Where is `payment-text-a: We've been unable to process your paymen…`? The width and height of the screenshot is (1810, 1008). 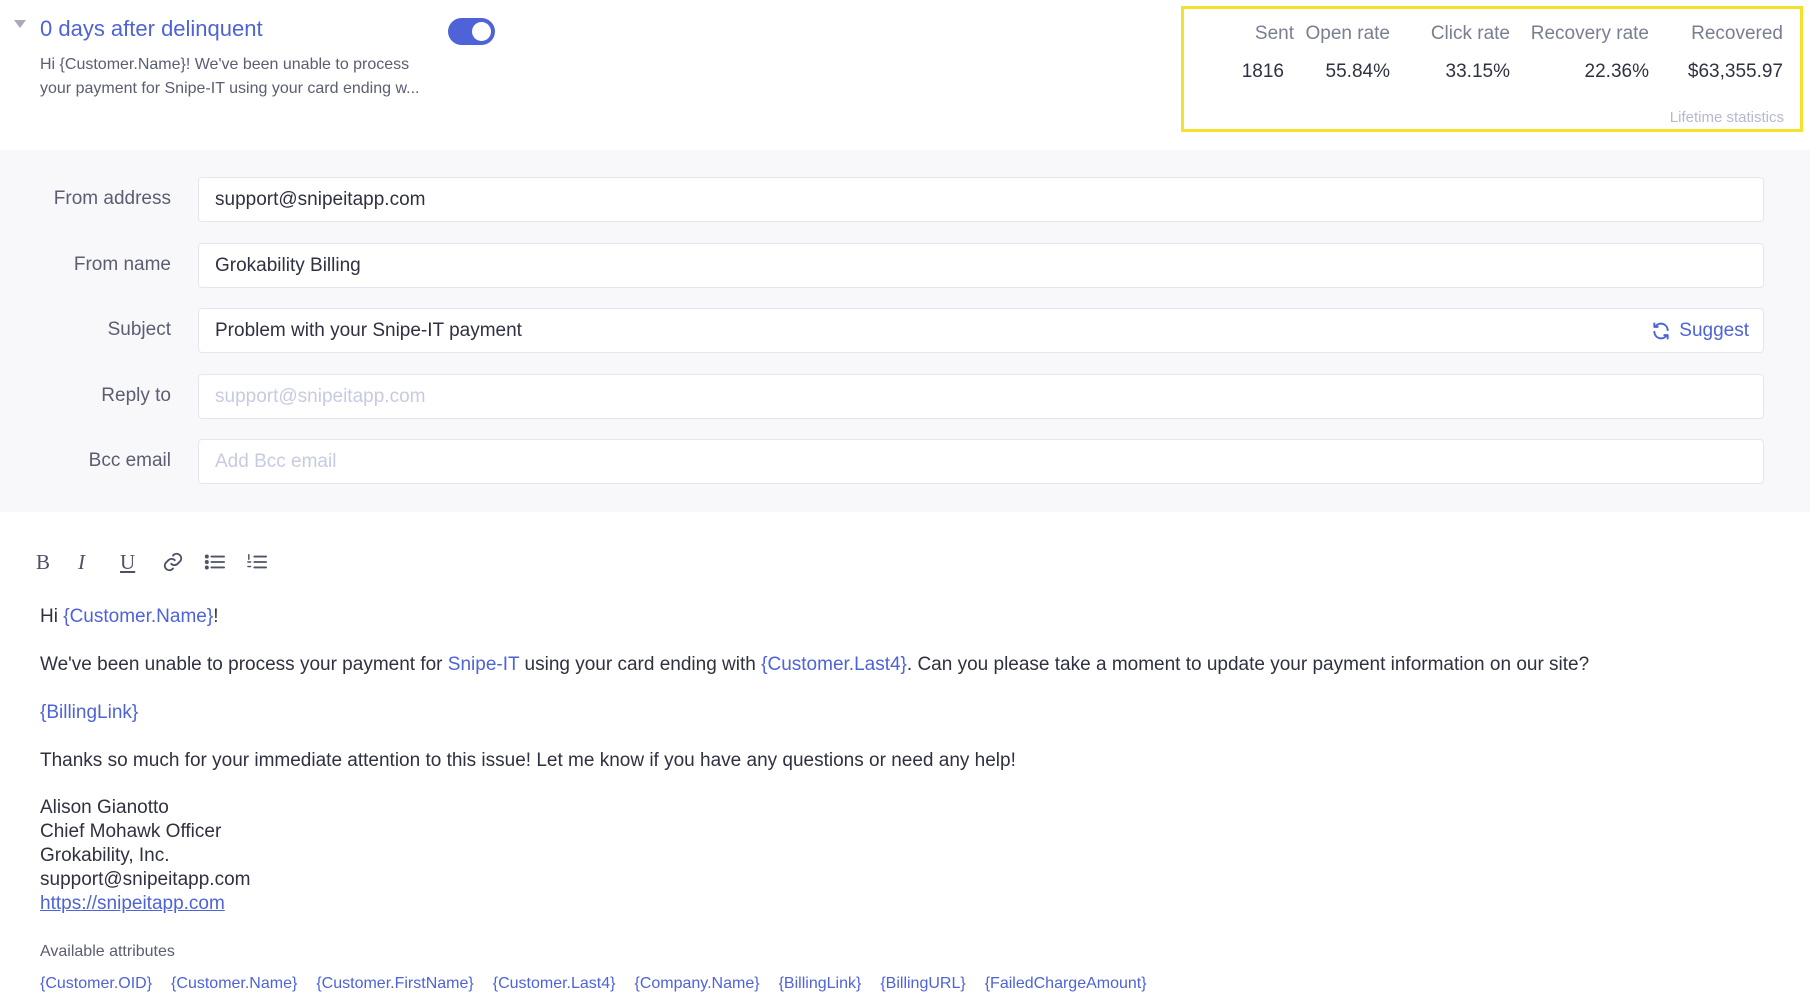 payment-text-a: We've been unable to process your paymen… is located at coordinates (244, 664).